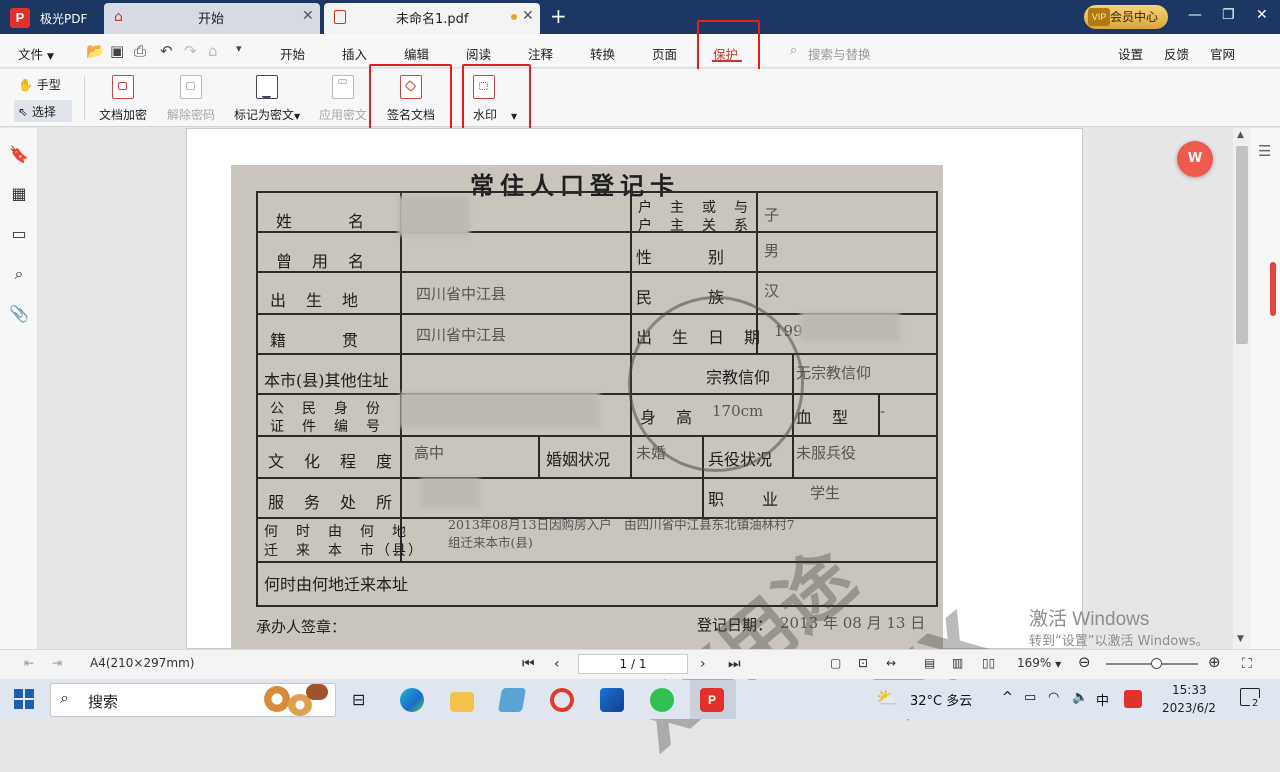 The height and width of the screenshot is (772, 1280). I want to click on mark-redaction-button: 标记为密文▼, so click(267, 114).